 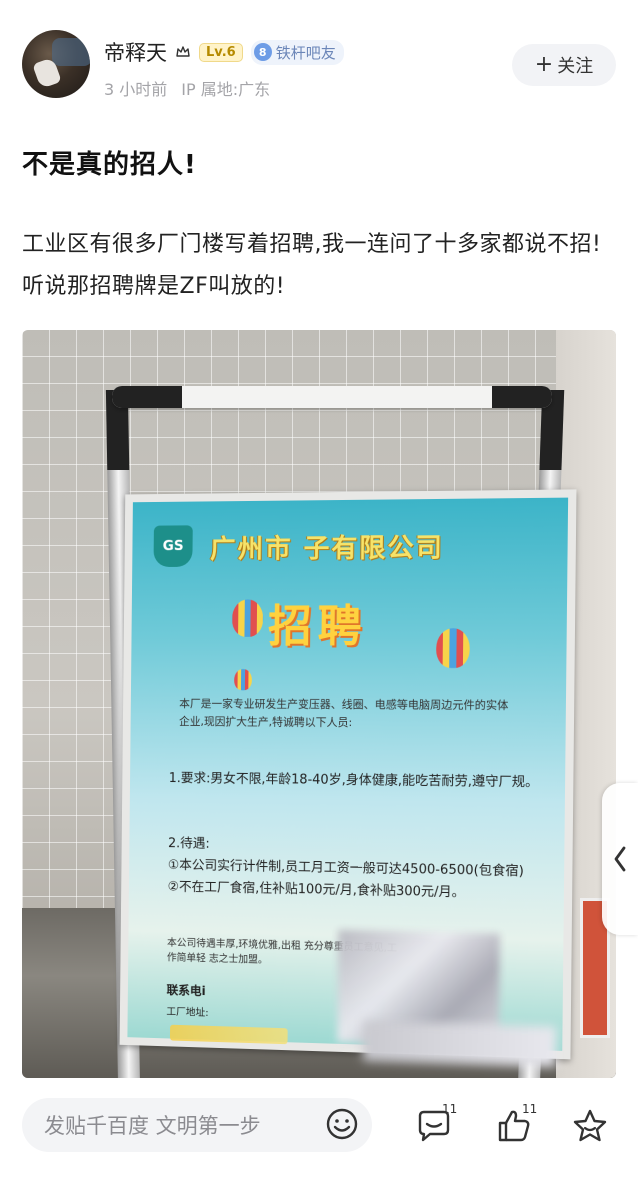 I want to click on reply-input: 发贴千百度 文明第一步, so click(x=197, y=1125).